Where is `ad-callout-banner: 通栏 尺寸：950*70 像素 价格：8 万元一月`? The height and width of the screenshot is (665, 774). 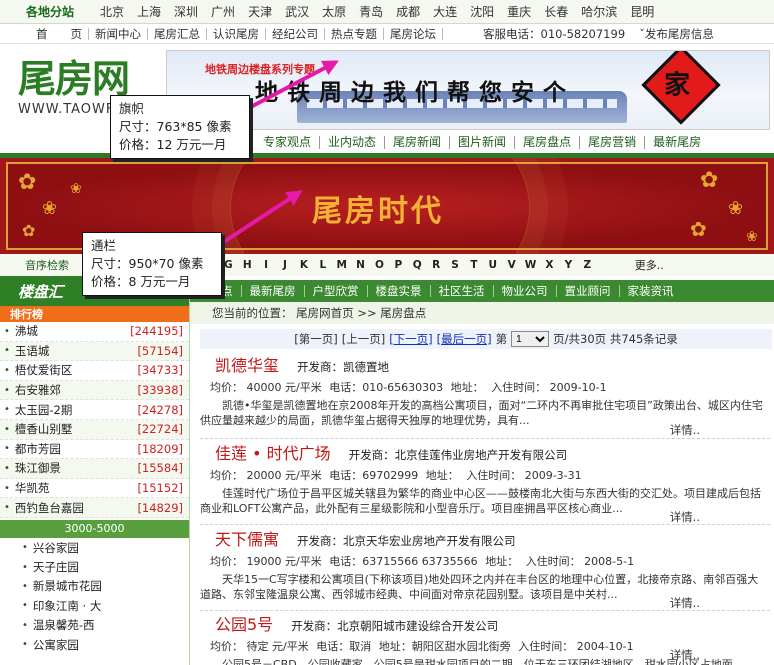
ad-callout-banner: 通栏 尺寸：950*70 像素 价格：8 万元一月 is located at coordinates (152, 264).